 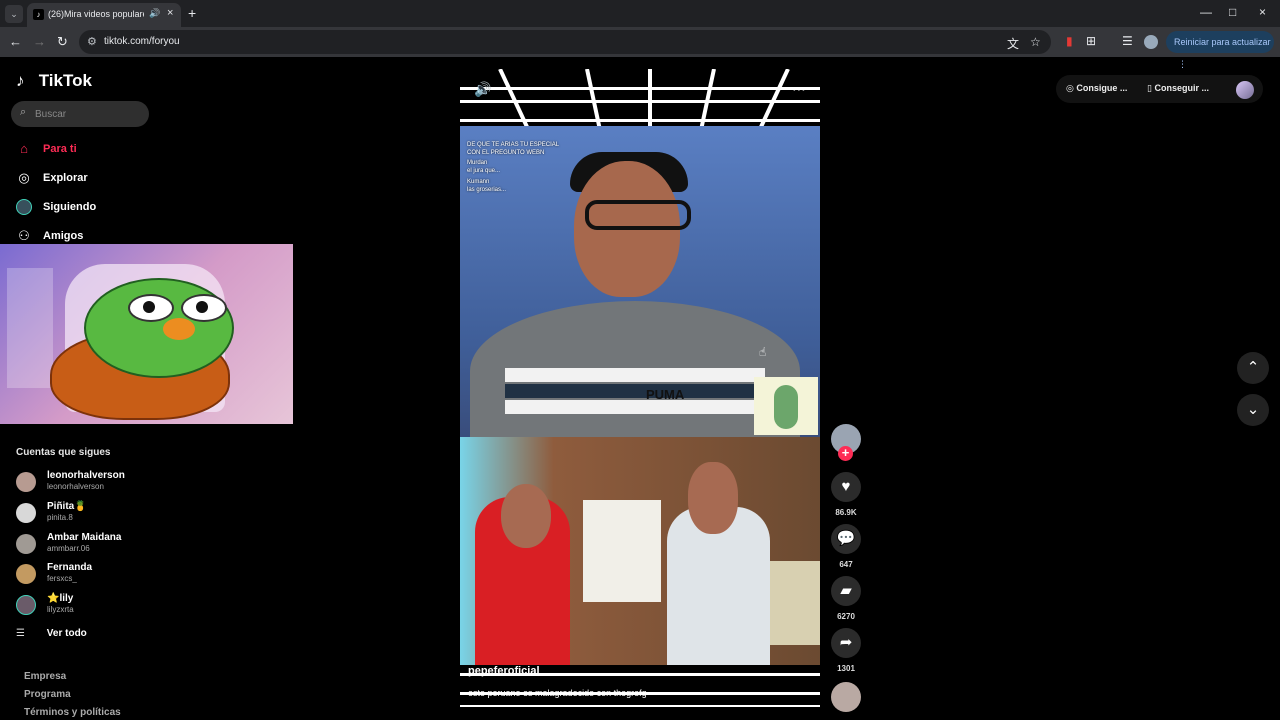 What do you see at coordinates (72, 712) in the screenshot?
I see `footer-link-terms: Términos y políticas` at bounding box center [72, 712].